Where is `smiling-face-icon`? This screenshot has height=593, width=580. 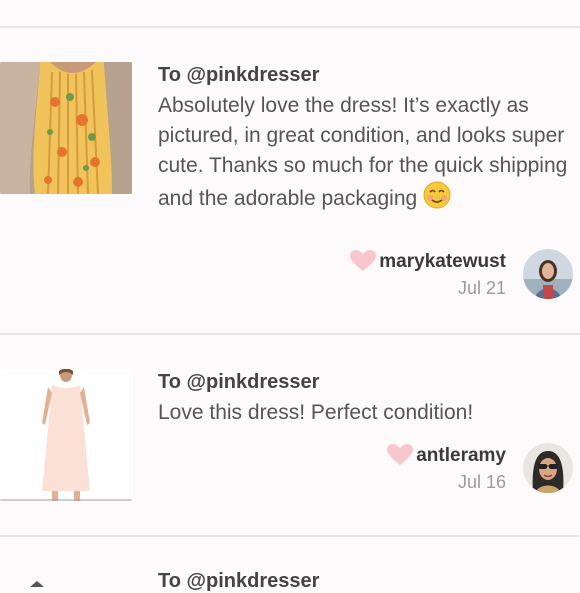
smiling-face-icon is located at coordinates (437, 199).